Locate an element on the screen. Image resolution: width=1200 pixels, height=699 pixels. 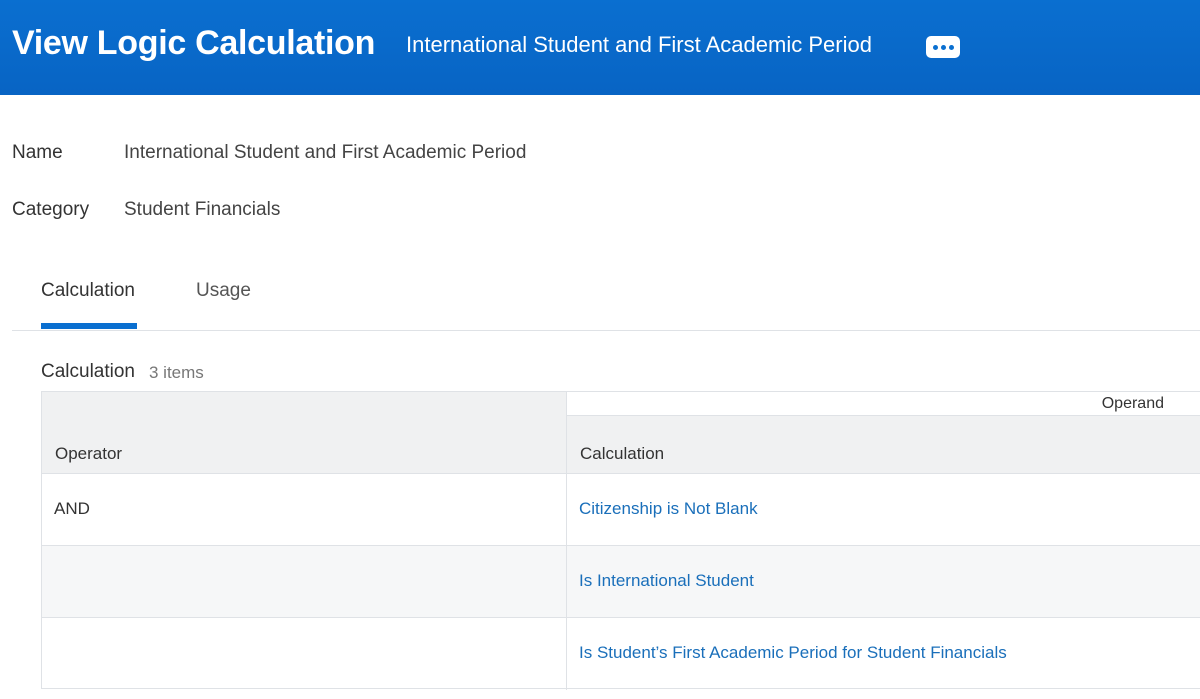
column-header-calculation: Calculation is located at coordinates (883, 445).